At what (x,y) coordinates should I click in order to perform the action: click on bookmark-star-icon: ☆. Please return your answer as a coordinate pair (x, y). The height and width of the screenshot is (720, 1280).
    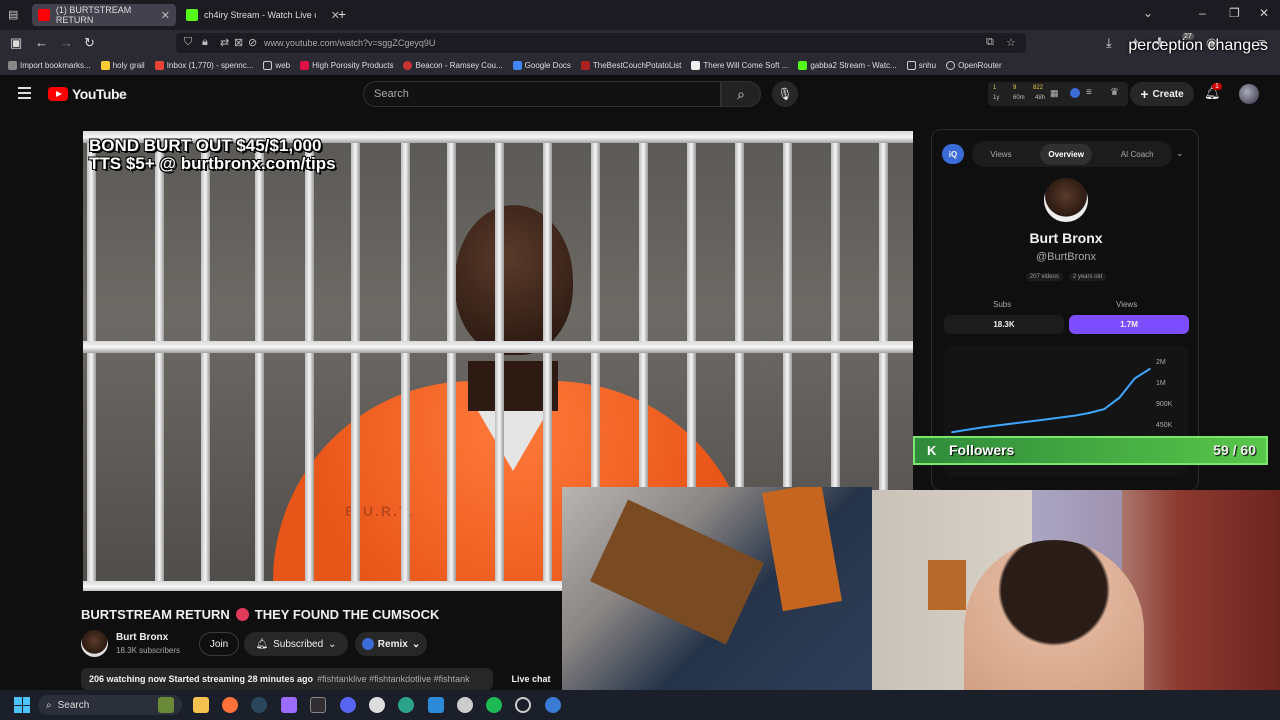
    Looking at the image, I should click on (1011, 42).